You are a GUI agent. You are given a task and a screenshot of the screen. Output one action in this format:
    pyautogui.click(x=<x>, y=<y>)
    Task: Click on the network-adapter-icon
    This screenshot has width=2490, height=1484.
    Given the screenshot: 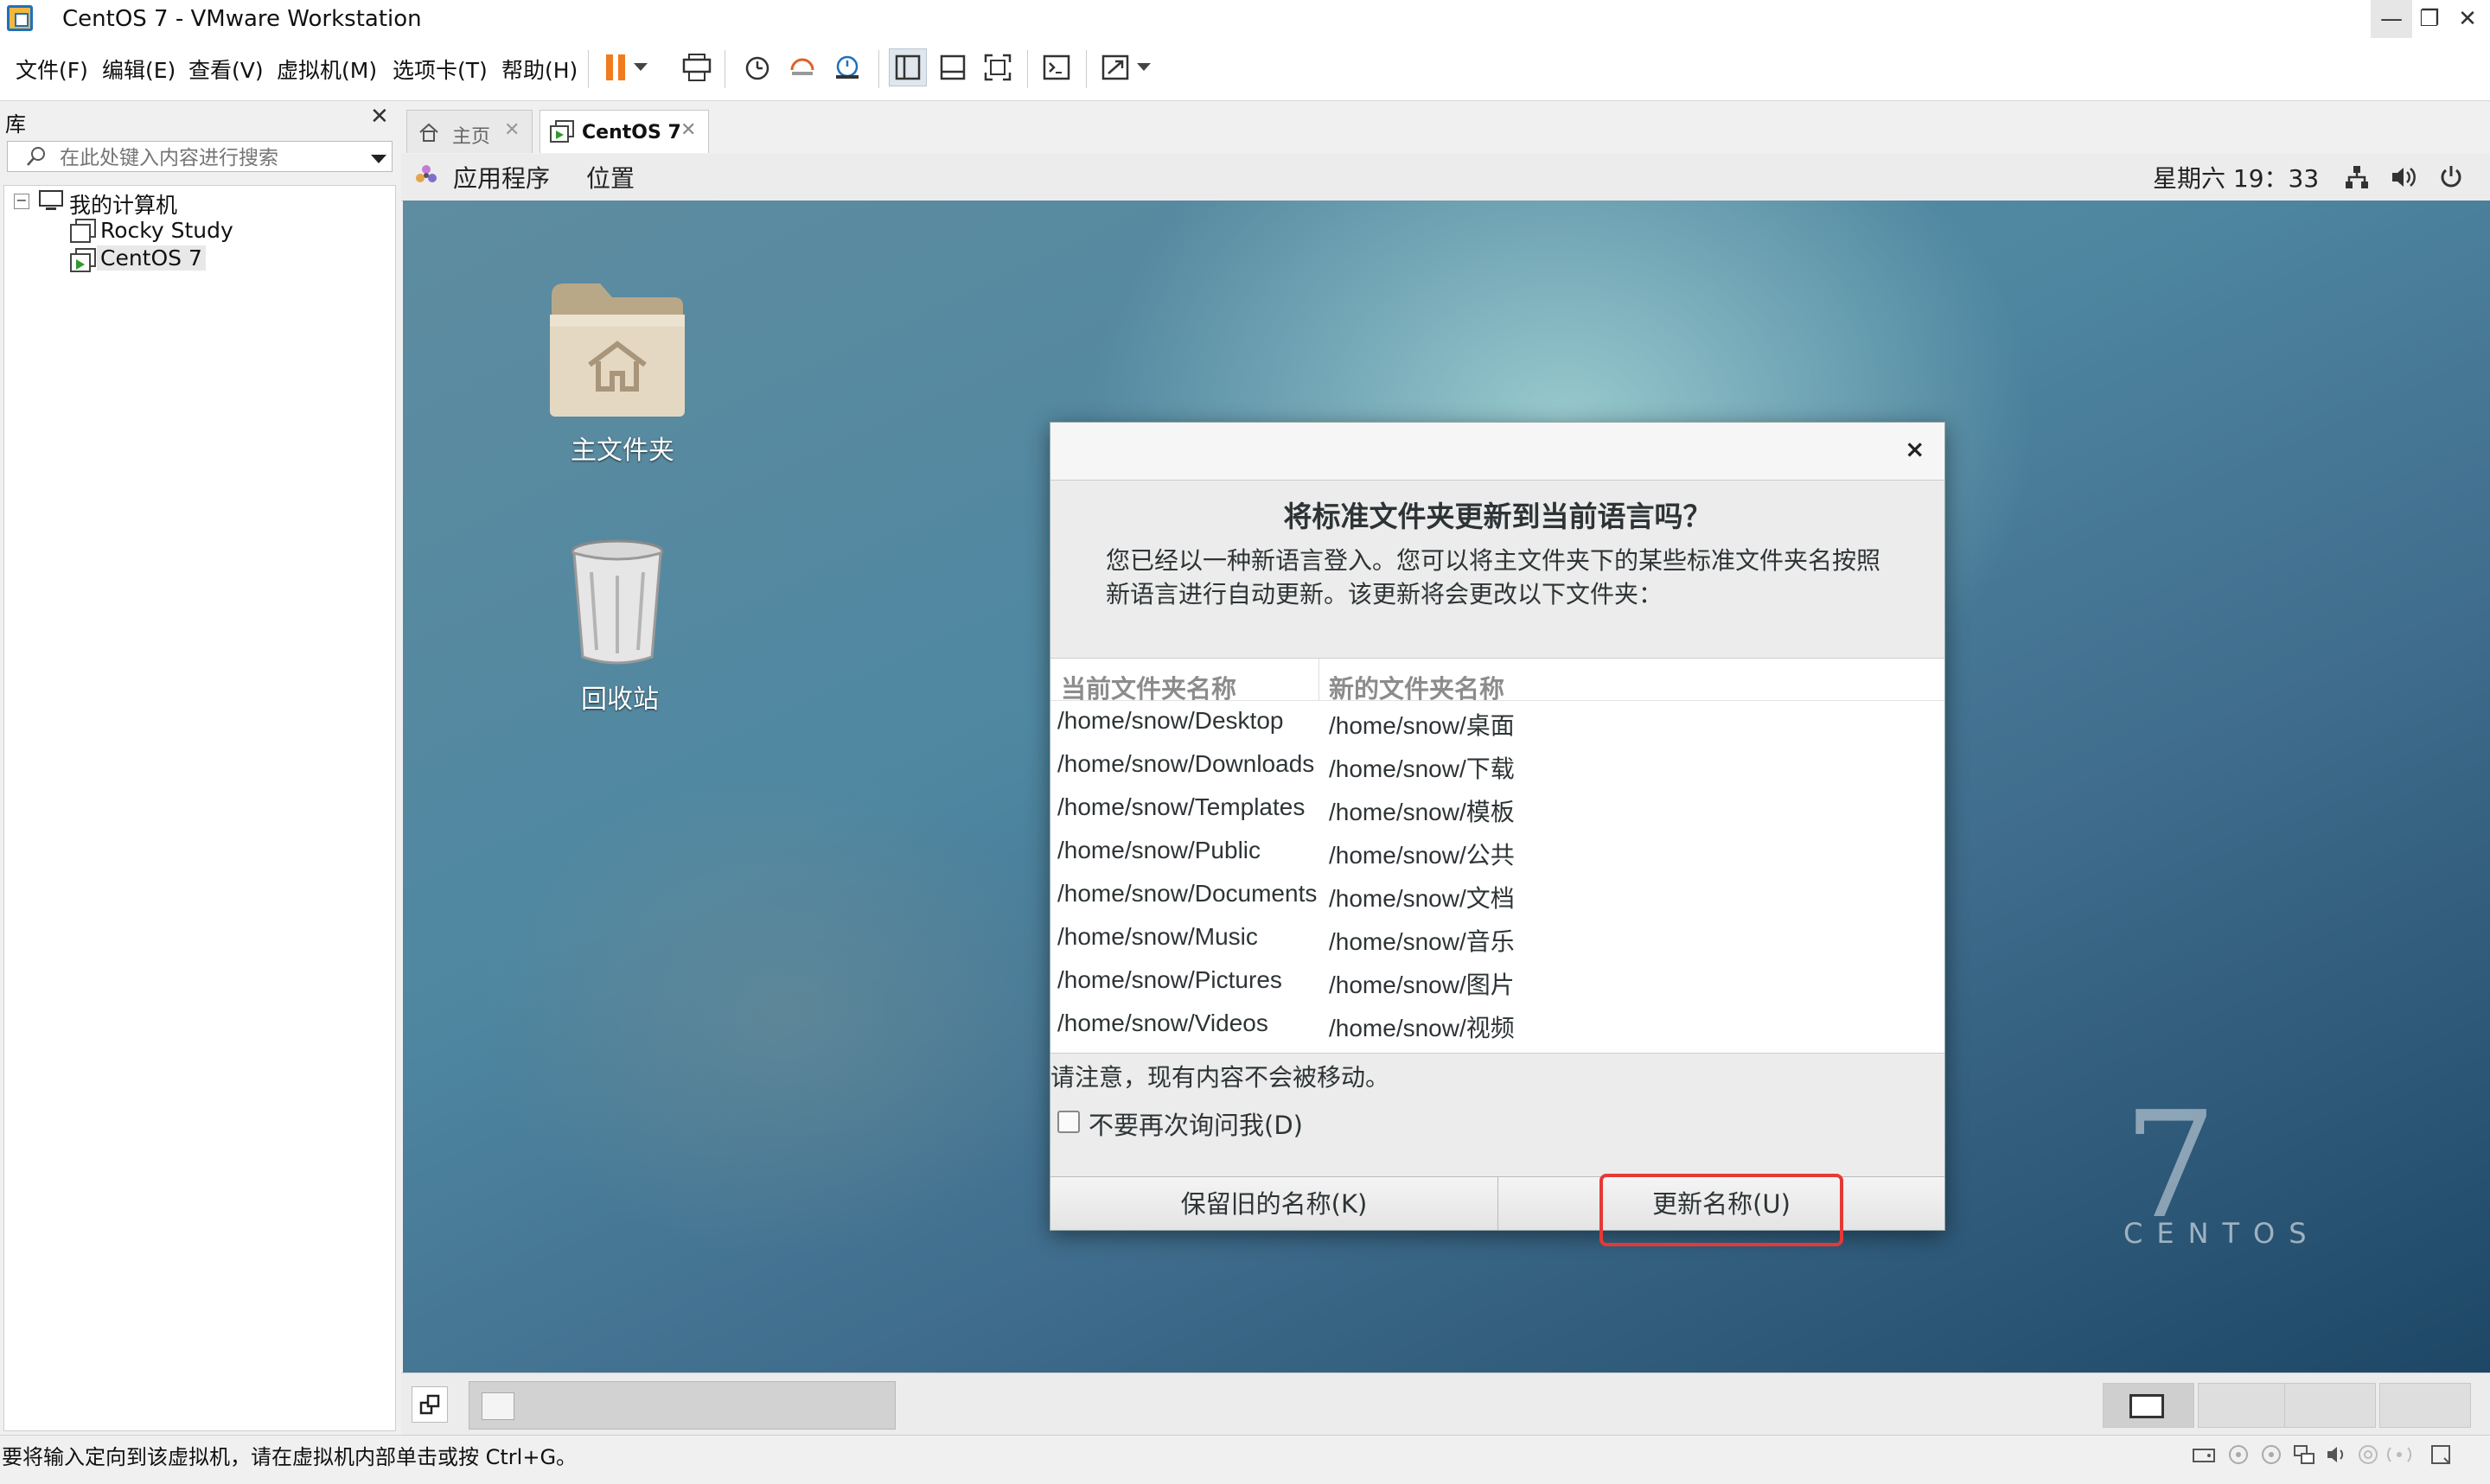 What is the action you would take?
    pyautogui.click(x=2304, y=1455)
    